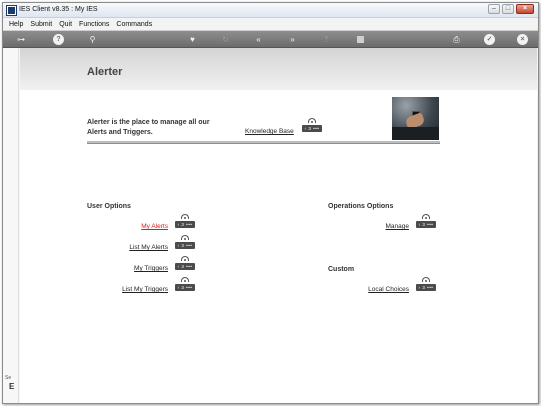  What do you see at coordinates (388, 289) in the screenshot?
I see `local-choices-link: Local Choices` at bounding box center [388, 289].